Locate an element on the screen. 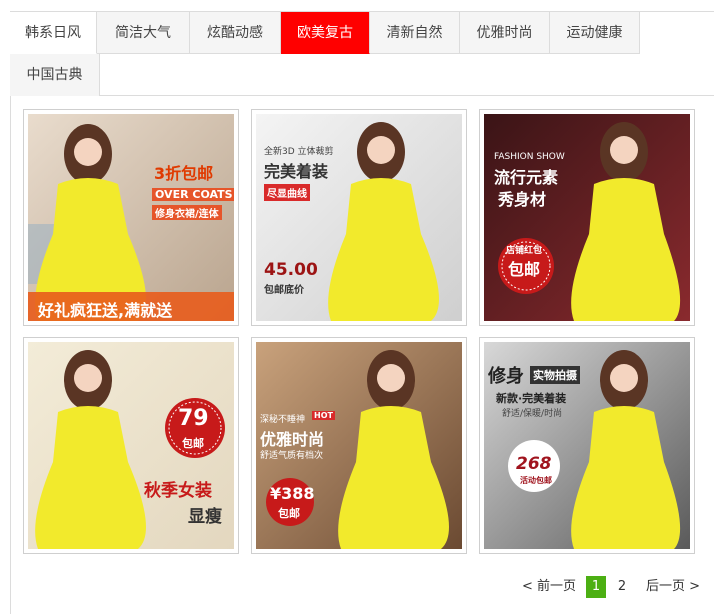 The height and width of the screenshot is (614, 714). ad-price-note: 包邮底价 is located at coordinates (284, 290).